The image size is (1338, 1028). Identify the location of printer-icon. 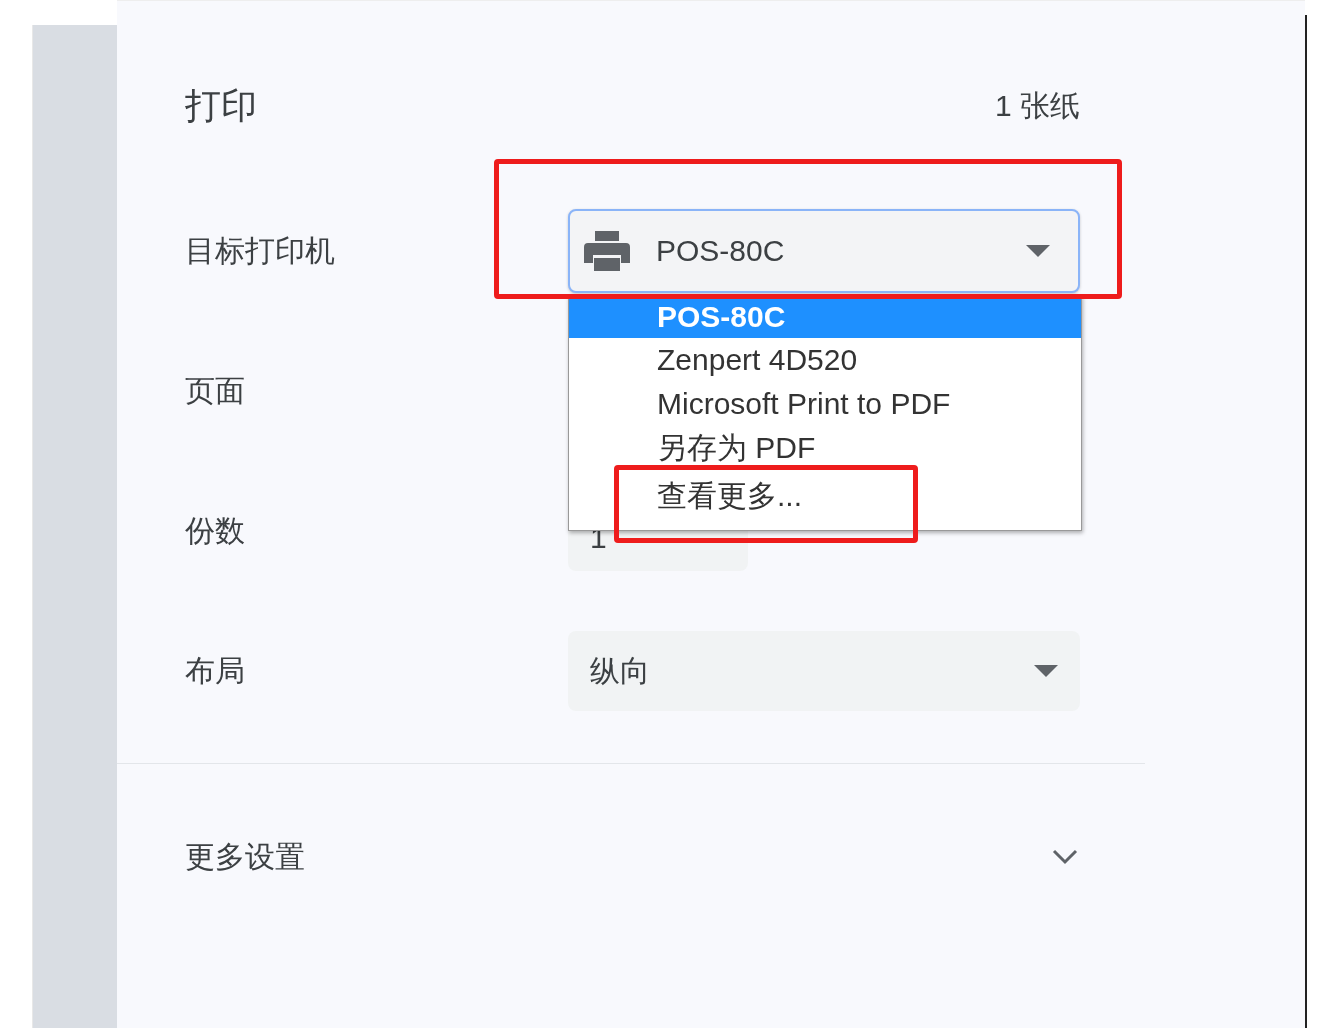
(607, 251).